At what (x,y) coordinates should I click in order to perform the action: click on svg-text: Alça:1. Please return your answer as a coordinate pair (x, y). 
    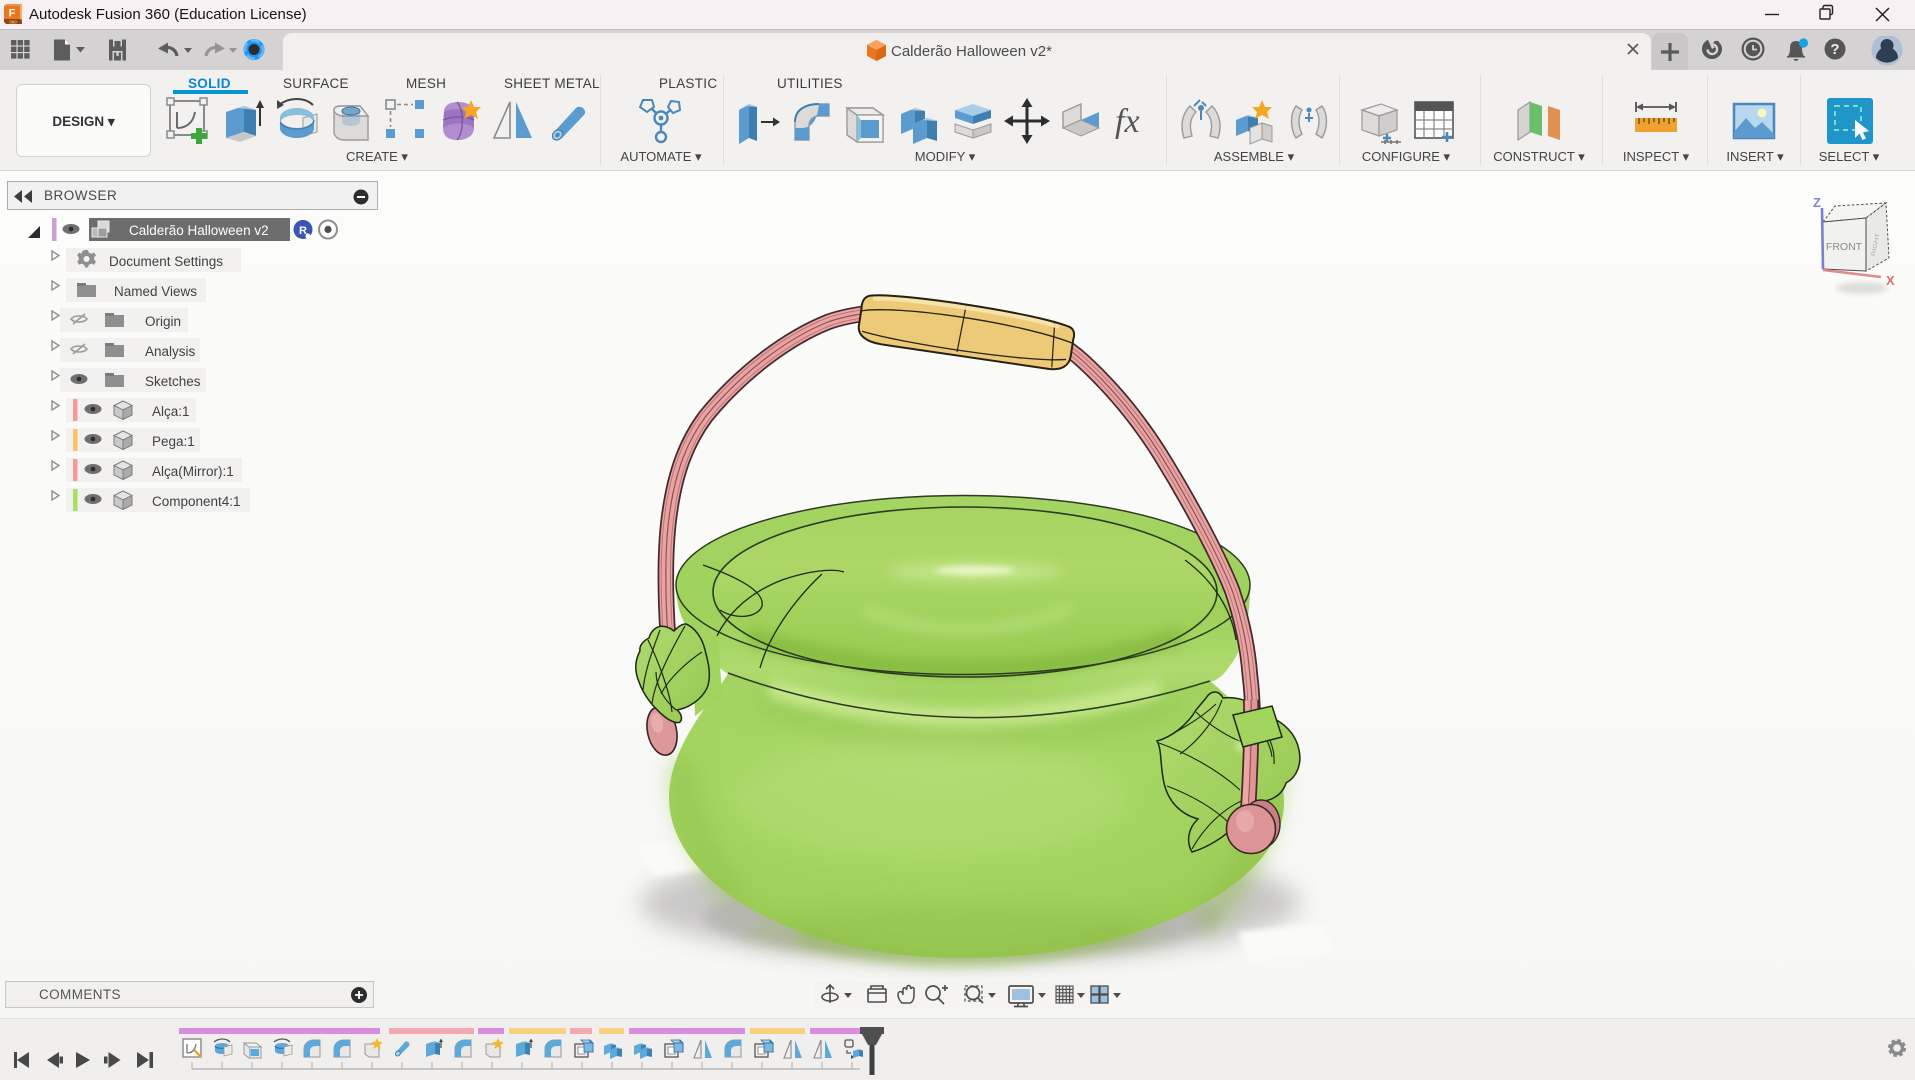
    Looking at the image, I should click on (171, 411).